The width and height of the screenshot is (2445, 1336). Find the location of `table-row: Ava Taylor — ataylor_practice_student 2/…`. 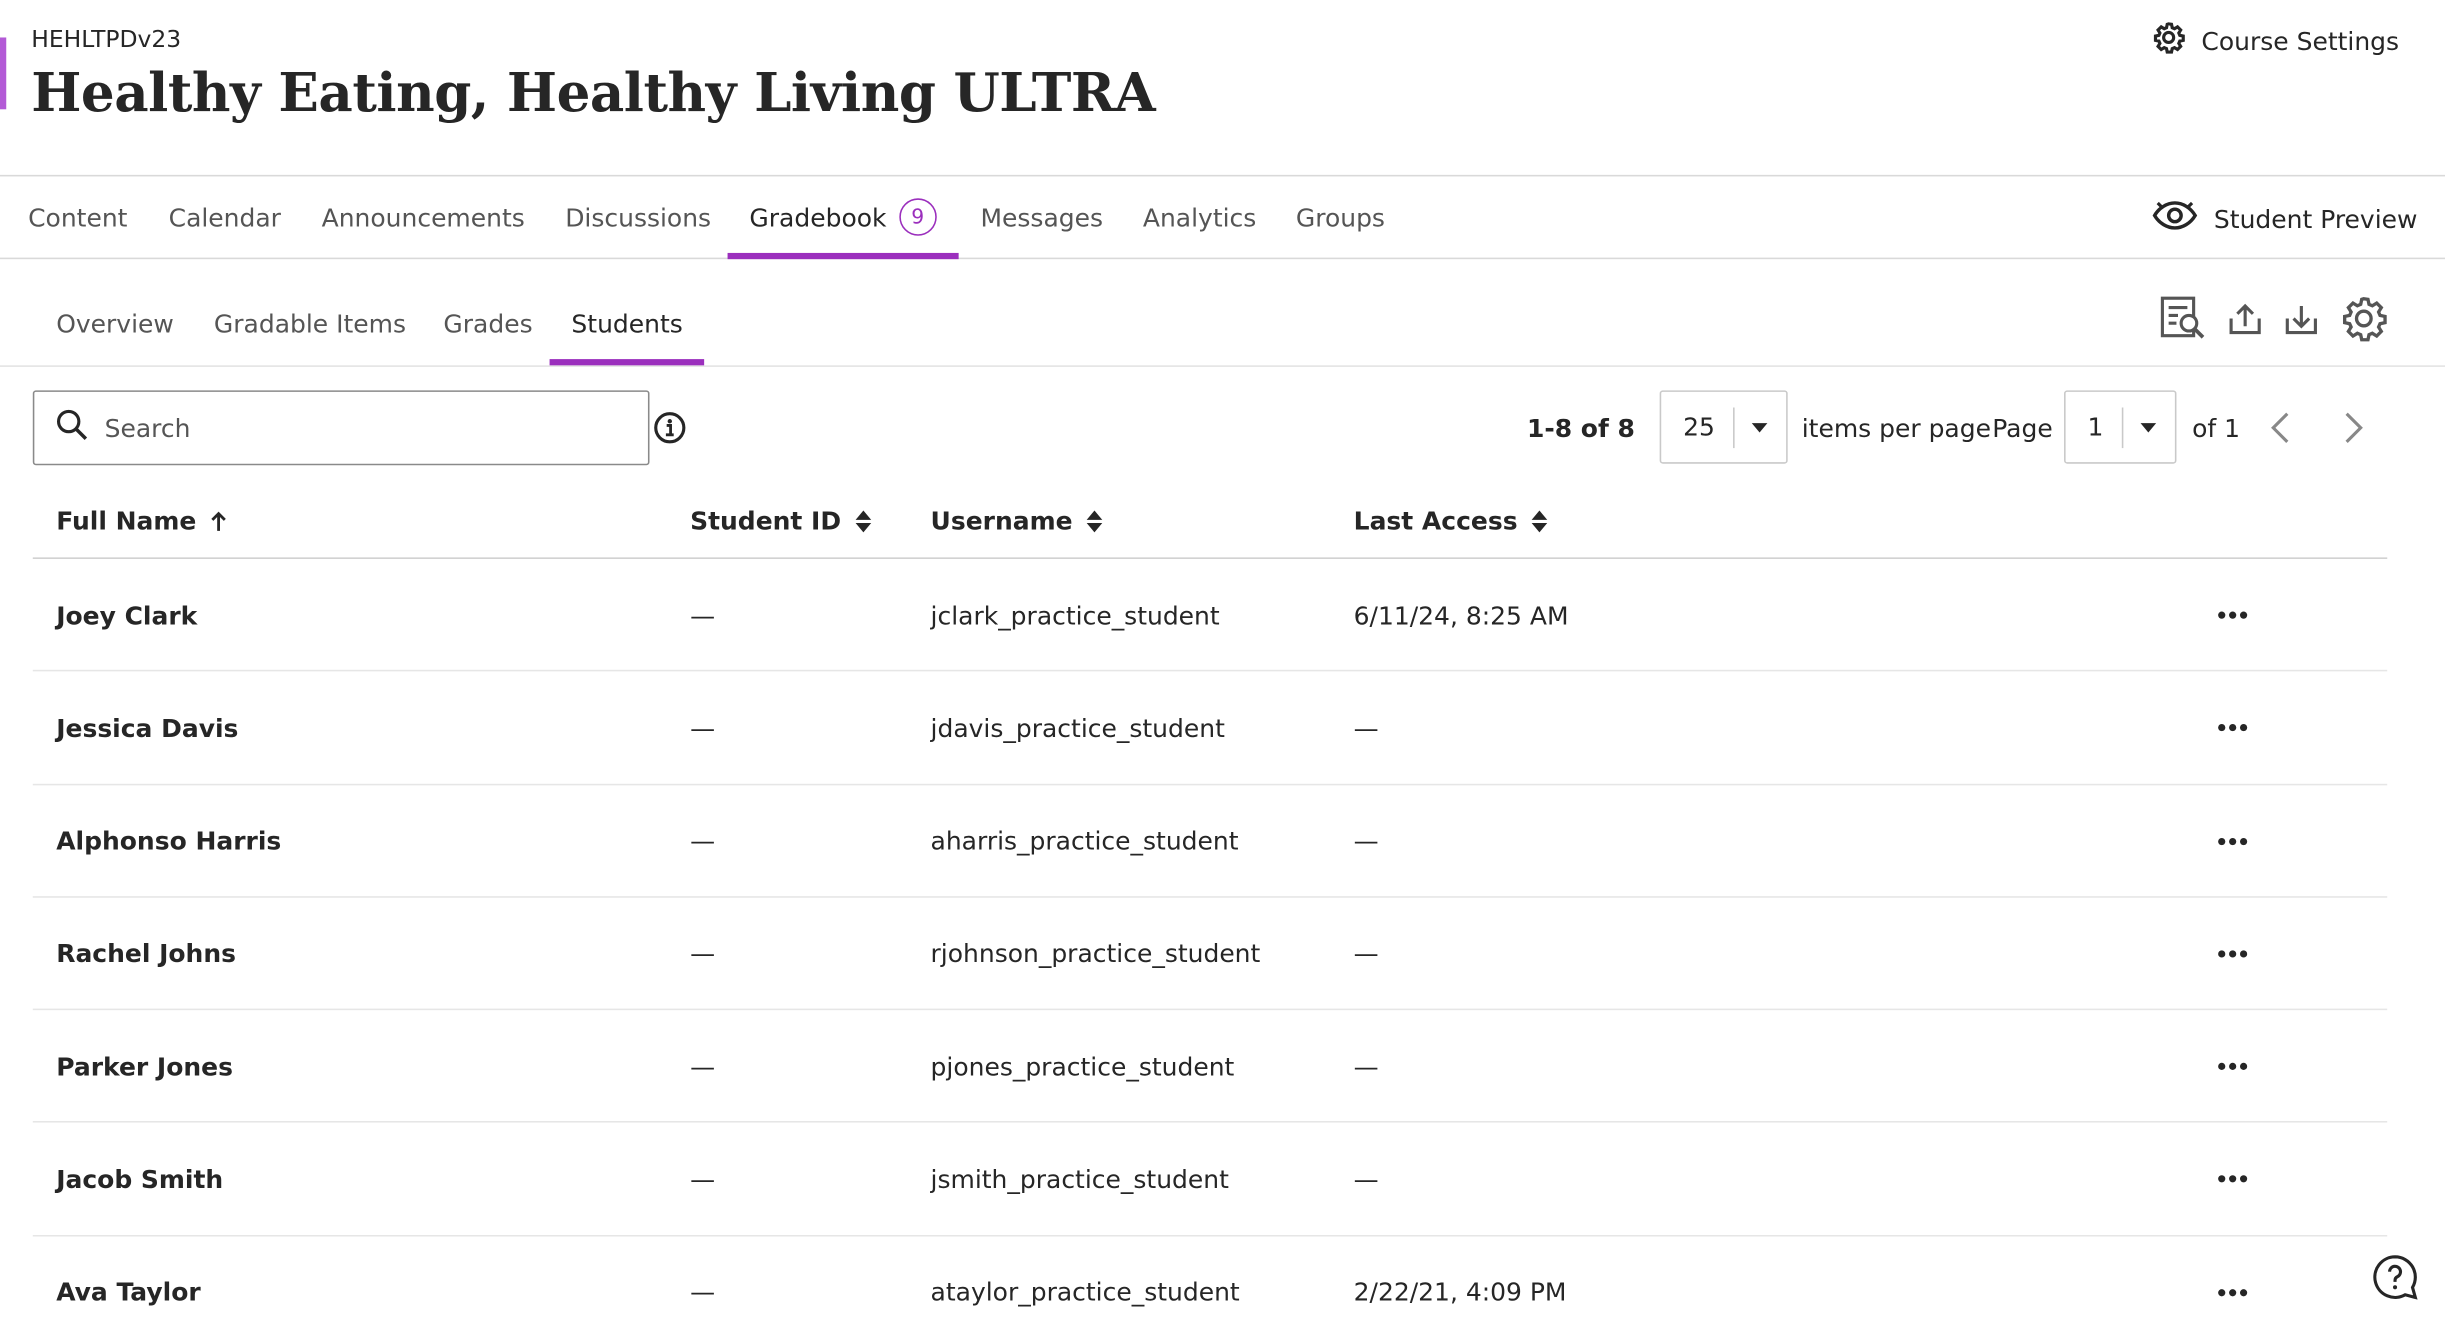

table-row: Ava Taylor — ataylor_practice_student 2/… is located at coordinates (1210, 1286).